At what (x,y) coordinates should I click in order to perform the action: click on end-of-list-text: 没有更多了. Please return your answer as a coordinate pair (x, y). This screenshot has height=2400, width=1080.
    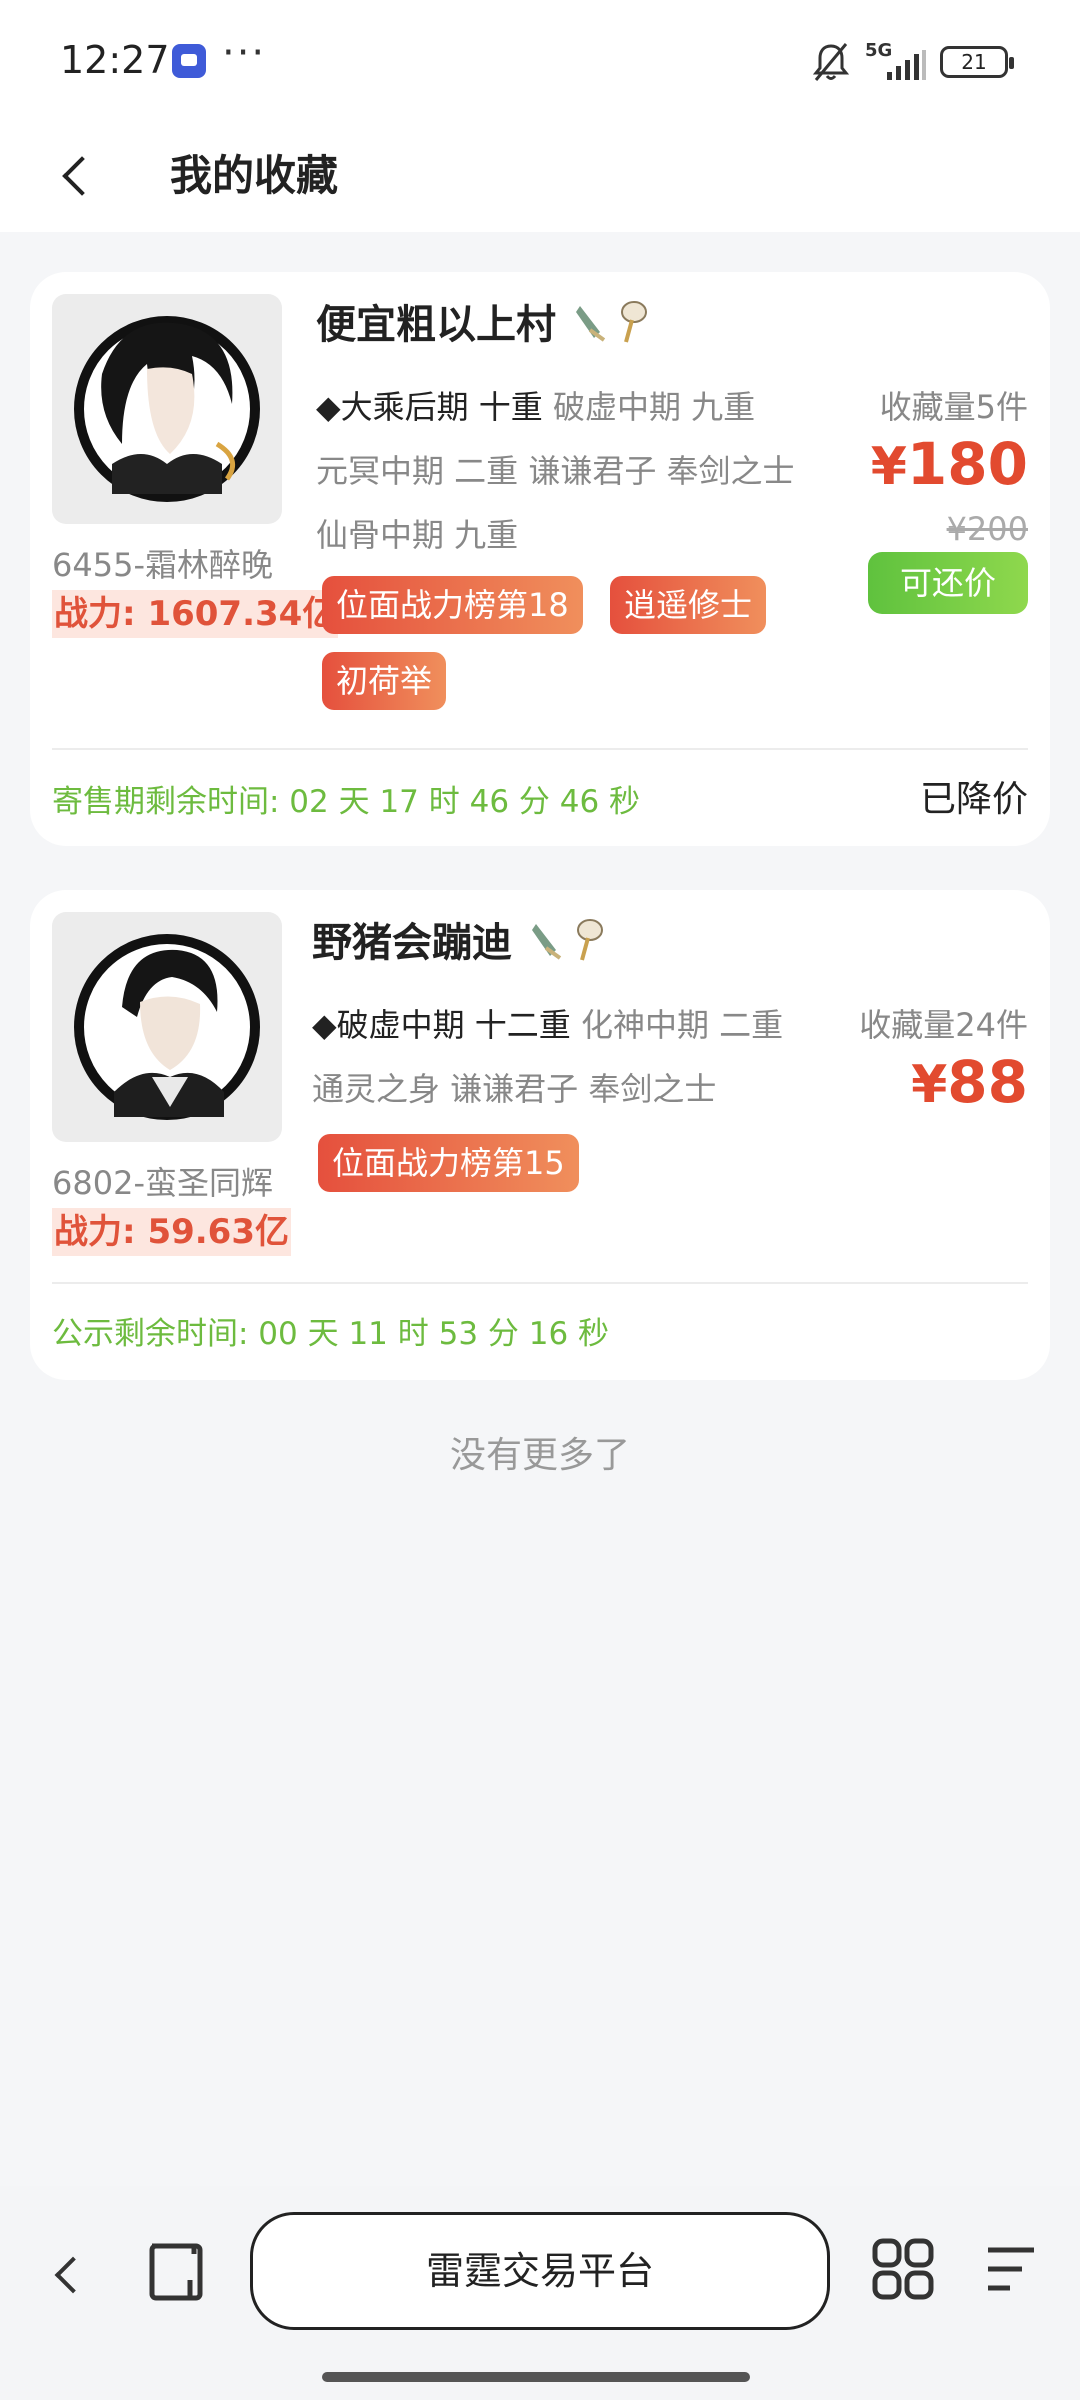
    Looking at the image, I should click on (539, 1455).